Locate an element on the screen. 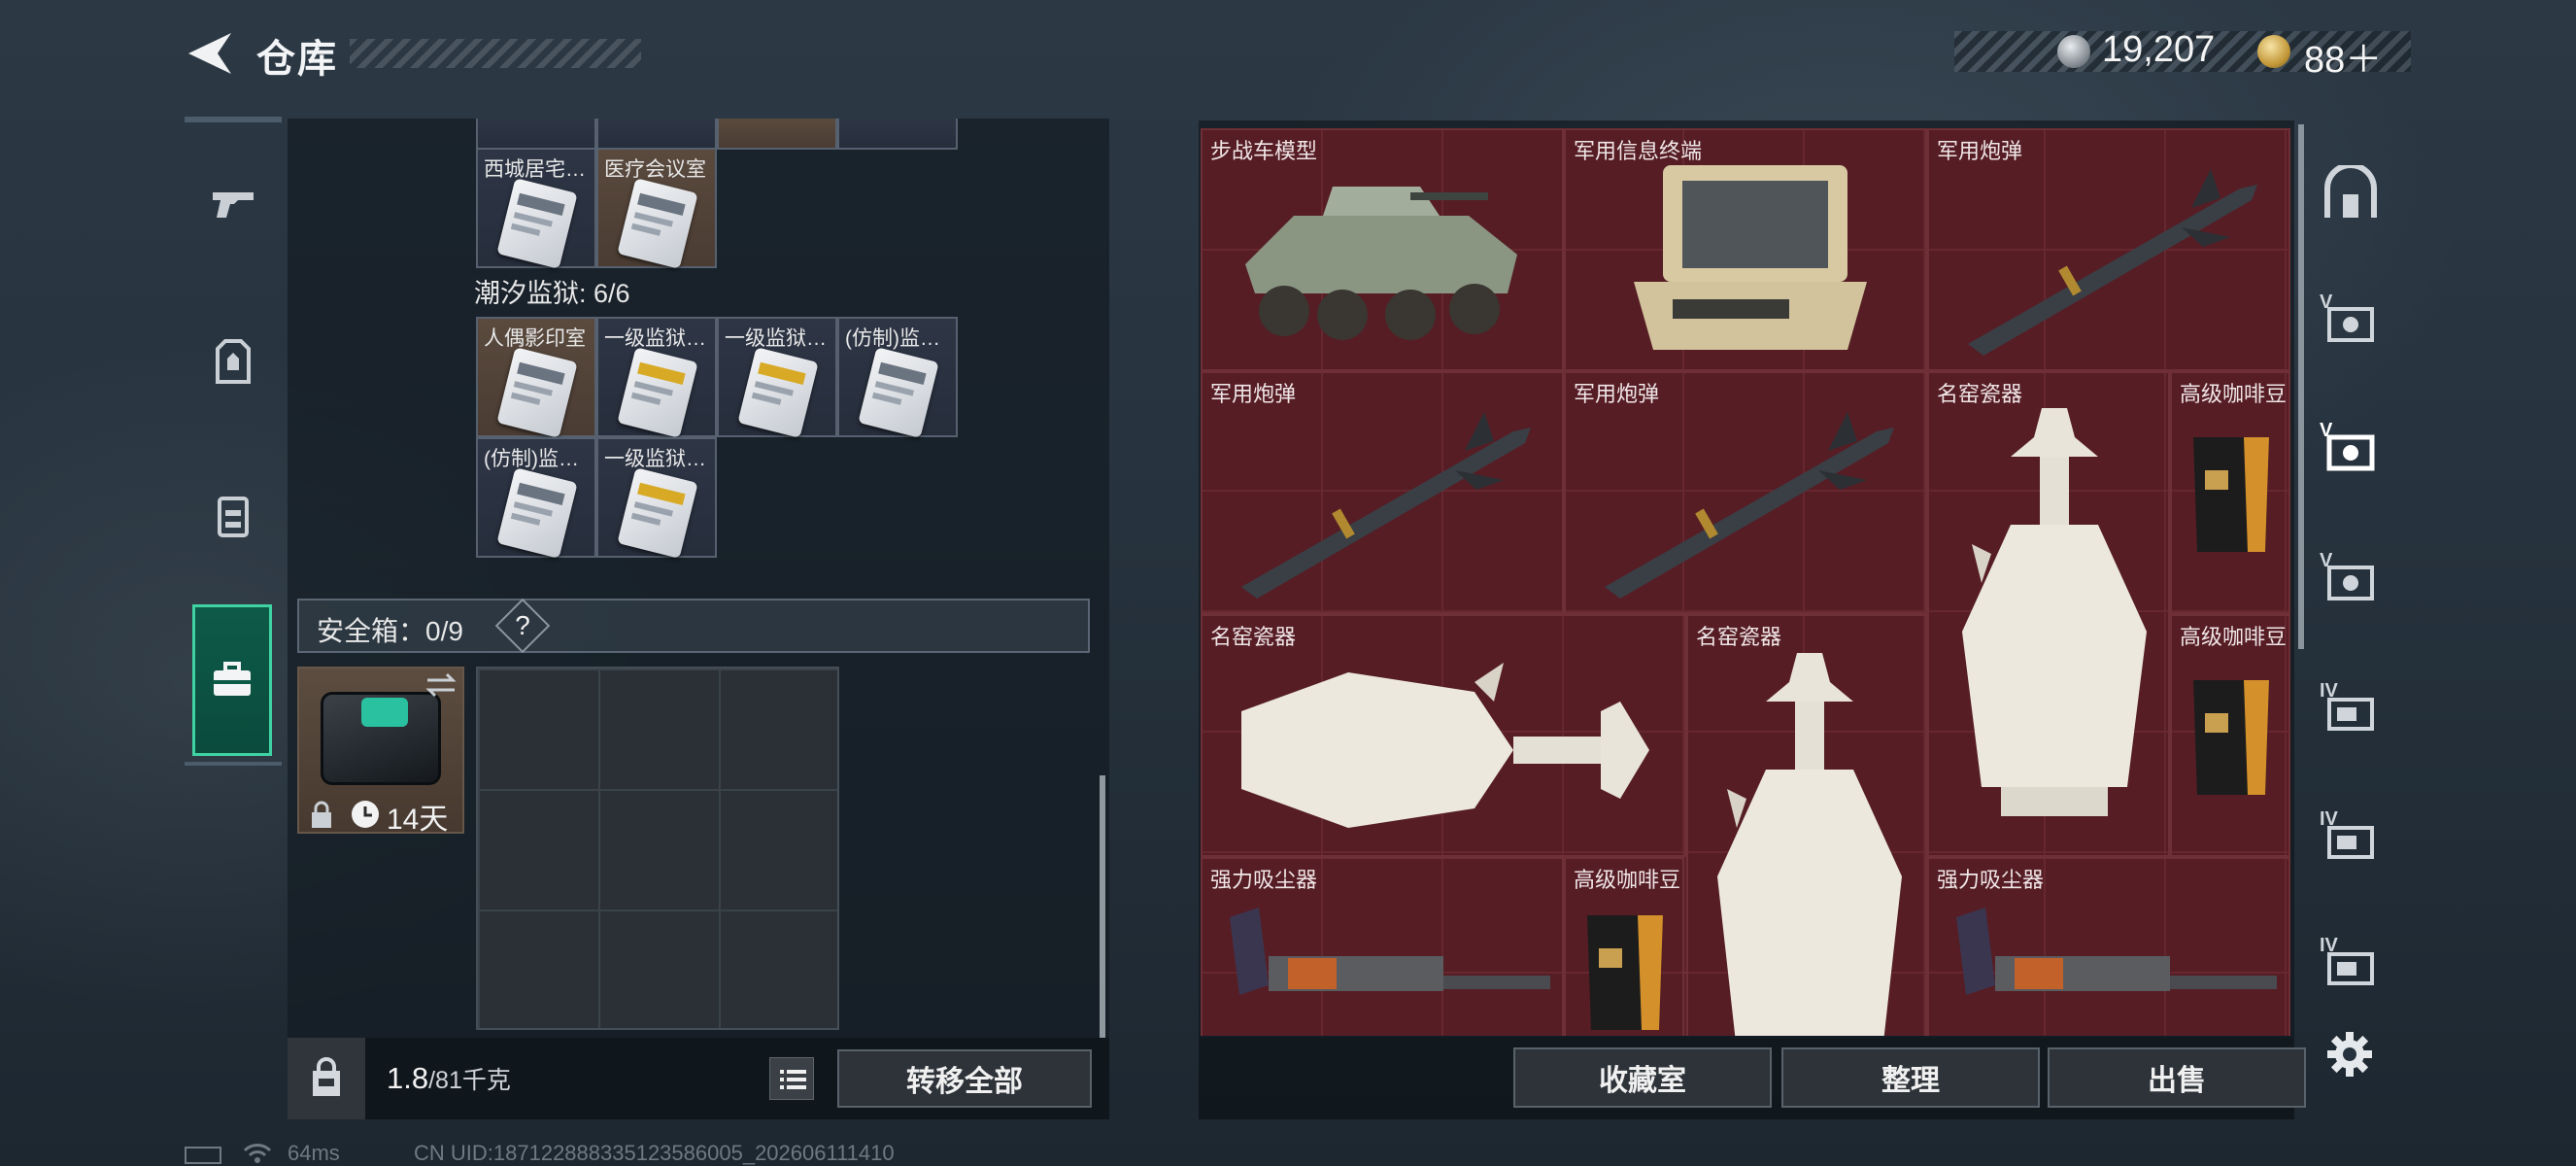 The image size is (2576, 1166). clock-icon is located at coordinates (365, 814).